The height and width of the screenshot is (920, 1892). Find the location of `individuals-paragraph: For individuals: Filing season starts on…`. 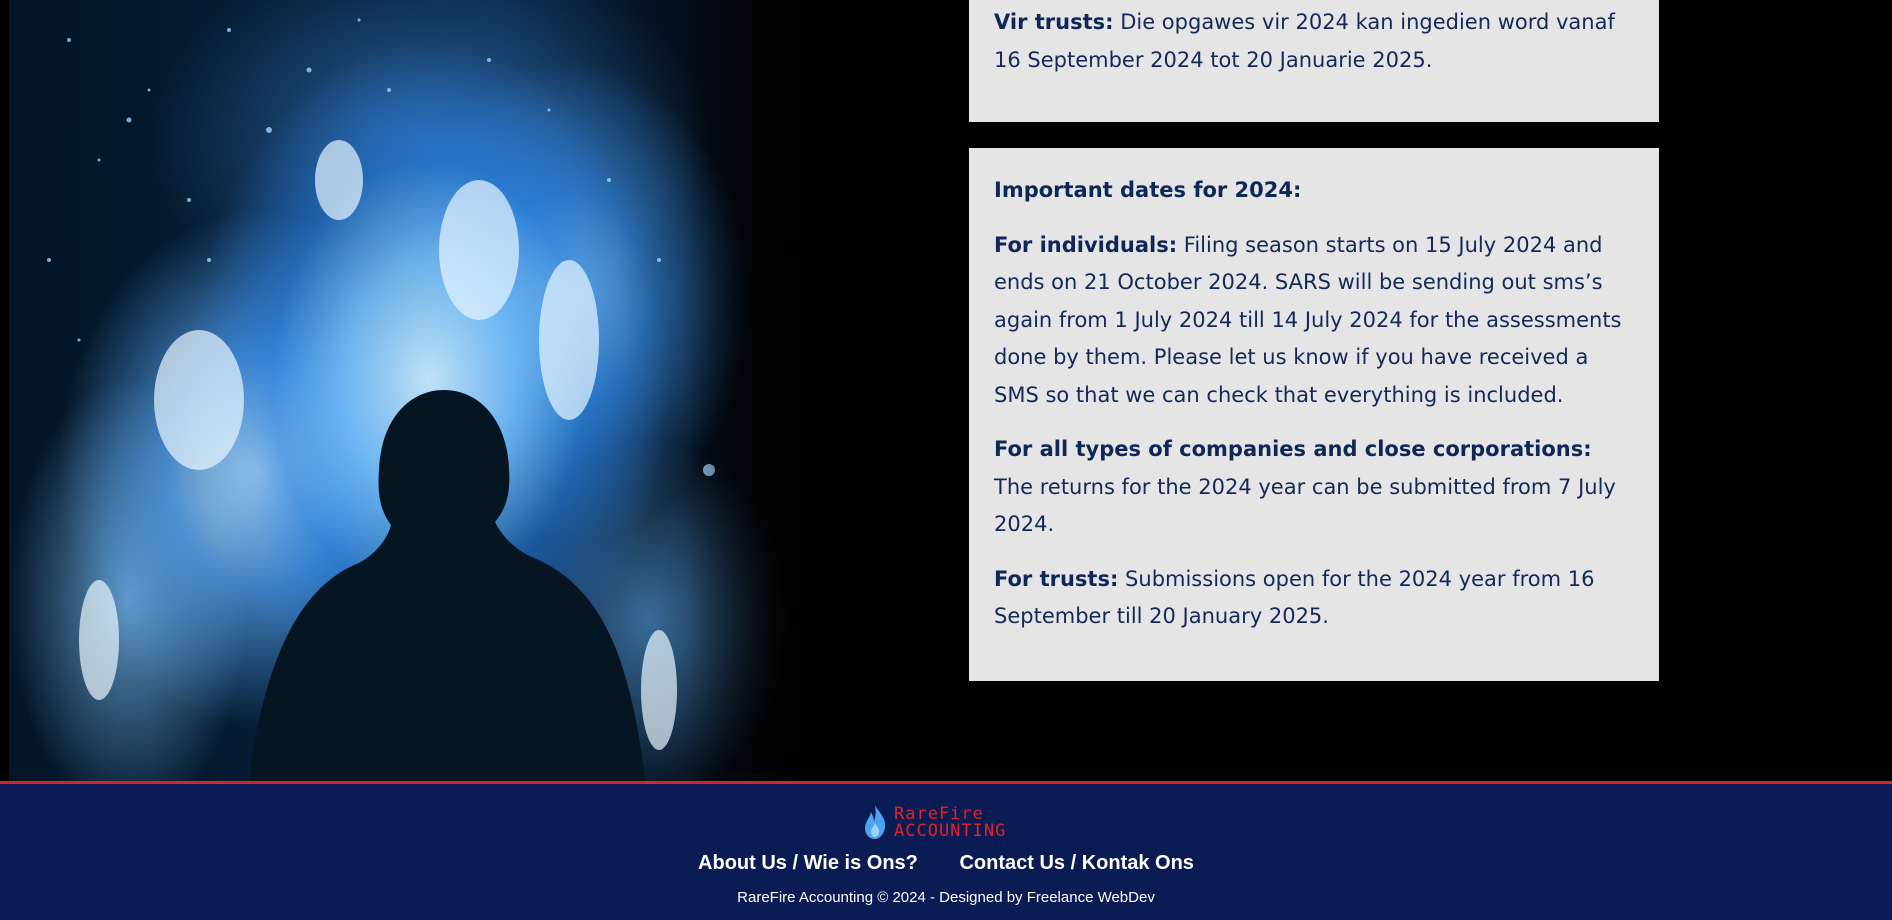

individuals-paragraph: For individuals: Filing season starts on… is located at coordinates (1308, 319).